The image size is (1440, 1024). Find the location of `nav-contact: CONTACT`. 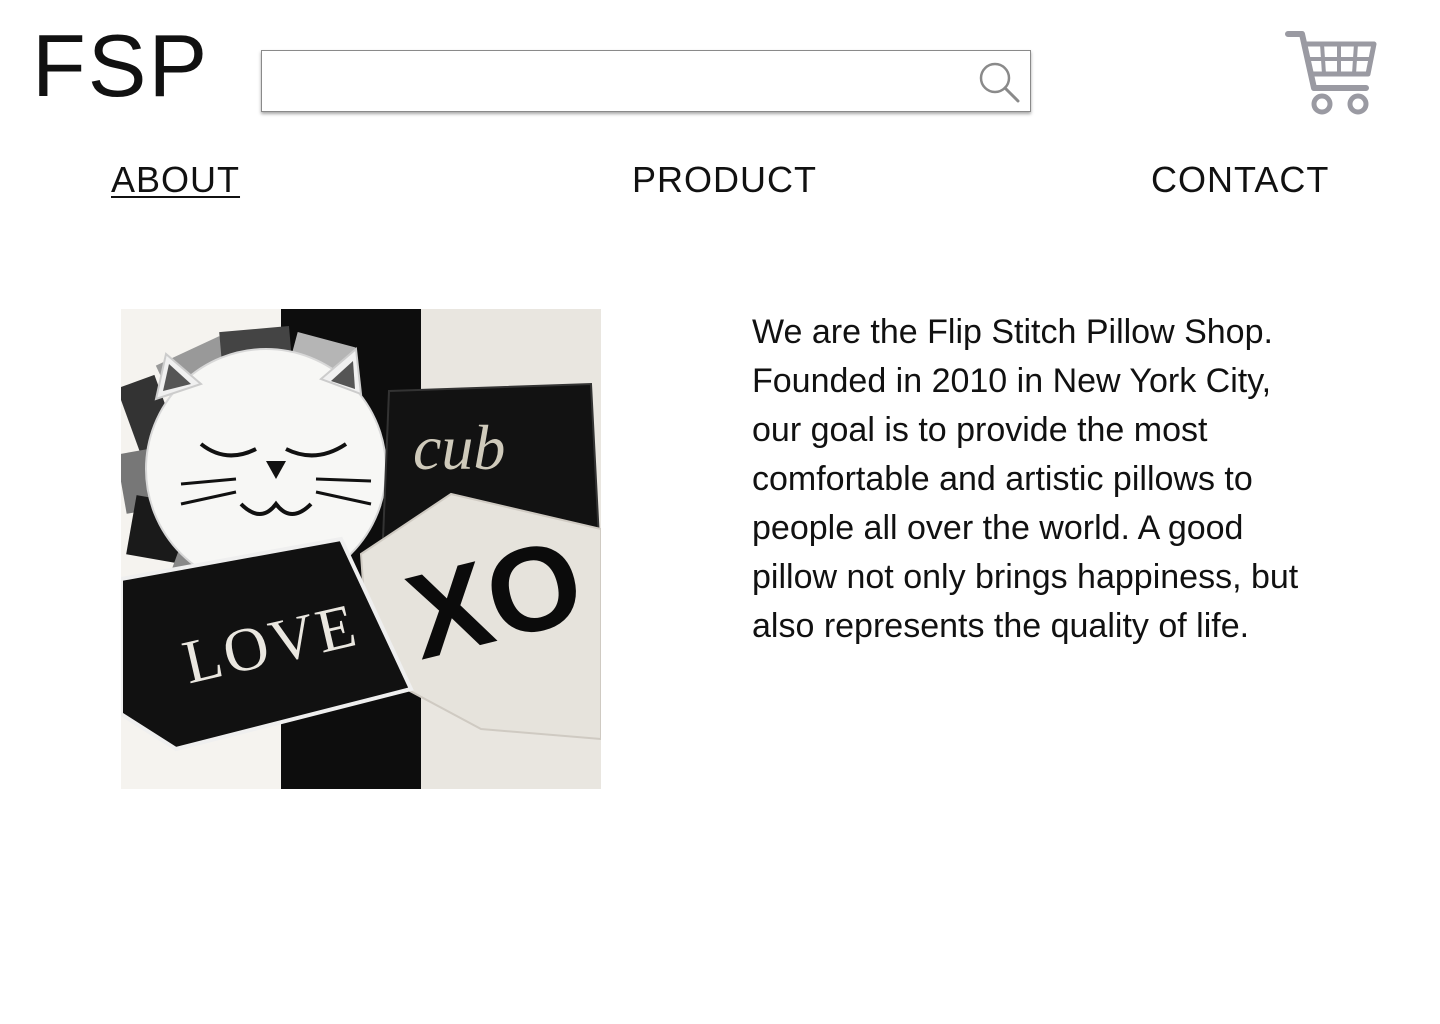

nav-contact: CONTACT is located at coordinates (1240, 179).